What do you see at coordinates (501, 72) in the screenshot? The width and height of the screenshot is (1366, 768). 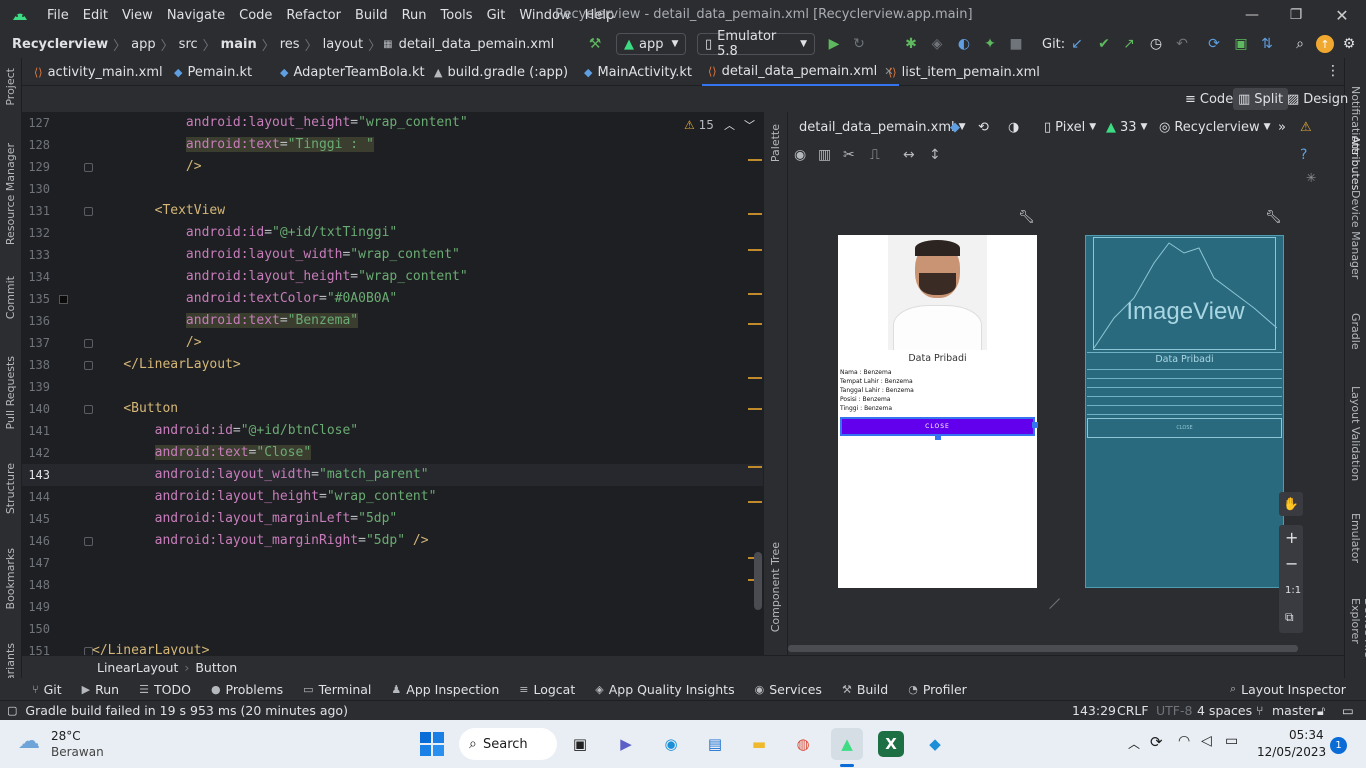 I see `tab-build-gradle-app-: ▲ build.gradle (:app)` at bounding box center [501, 72].